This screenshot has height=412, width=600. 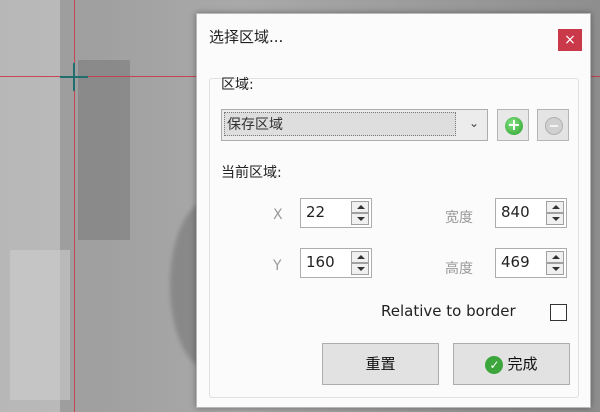 What do you see at coordinates (316, 212) in the screenshot?
I see `x-value: 22` at bounding box center [316, 212].